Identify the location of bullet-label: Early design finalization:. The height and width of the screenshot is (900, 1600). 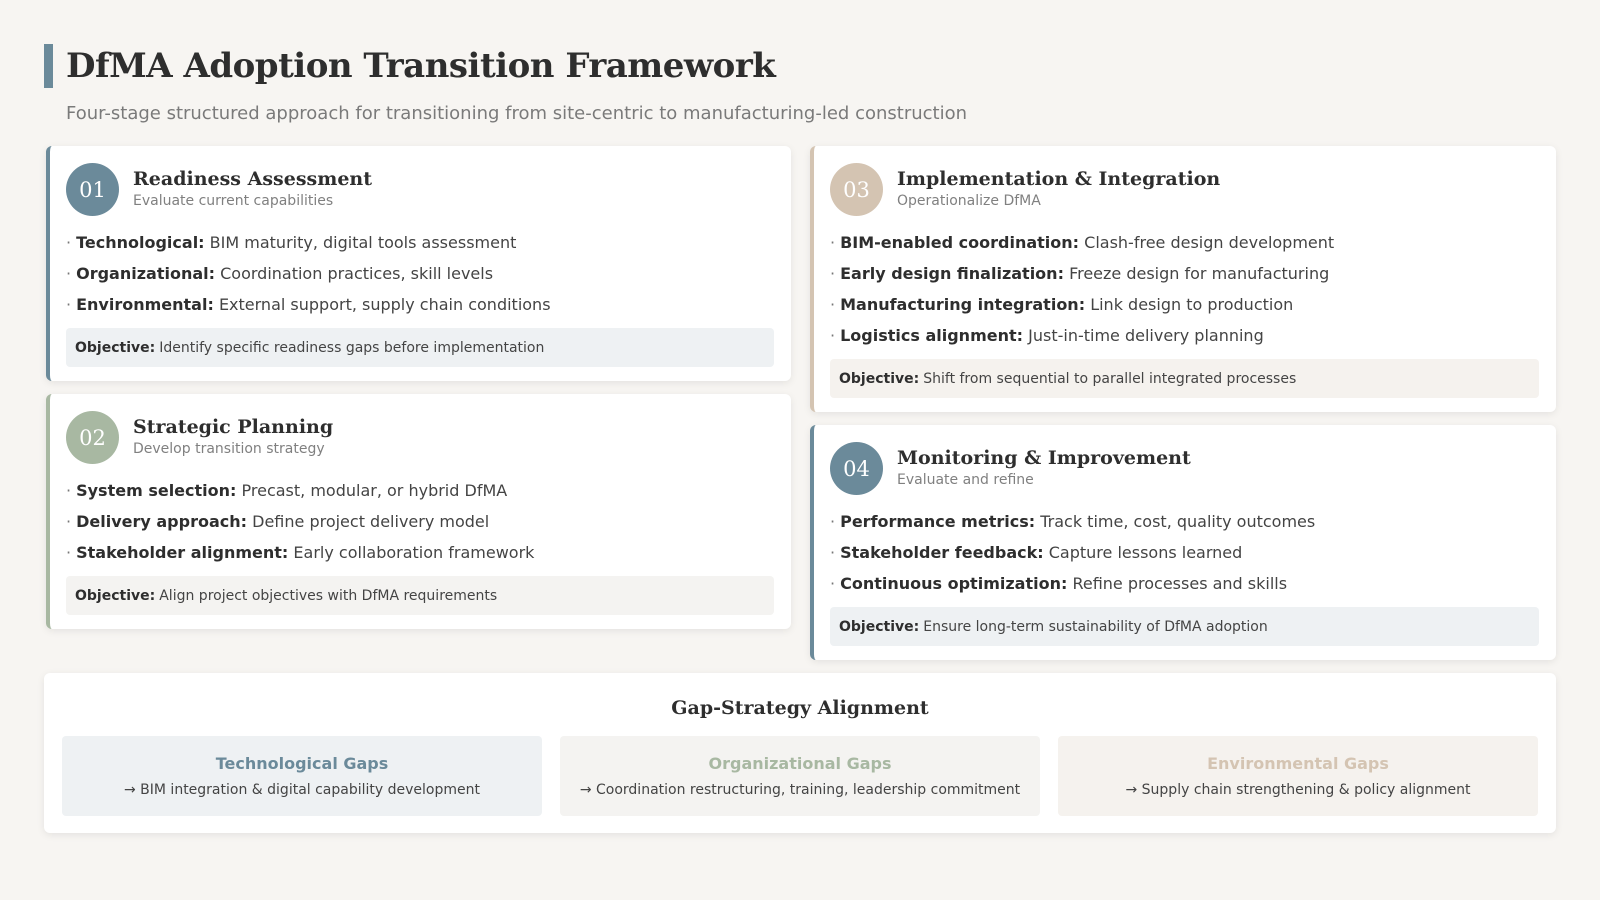
(952, 273).